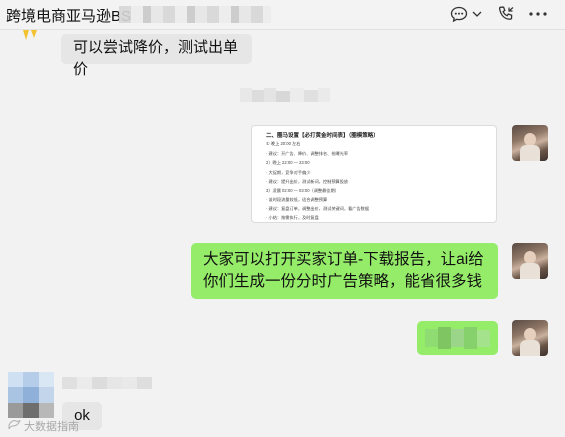 Image resolution: width=565 pixels, height=437 pixels. I want to click on message-bubble-right, so click(457, 338).